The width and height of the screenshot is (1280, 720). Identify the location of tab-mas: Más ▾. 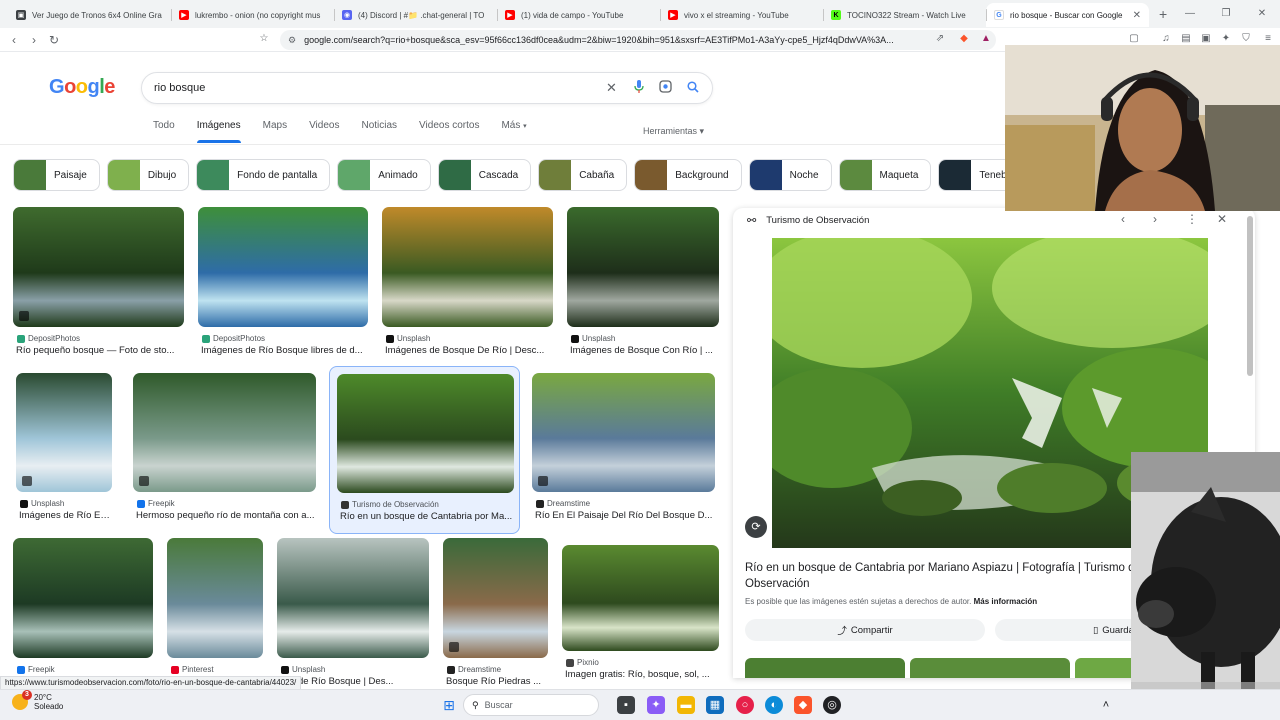
(513, 132).